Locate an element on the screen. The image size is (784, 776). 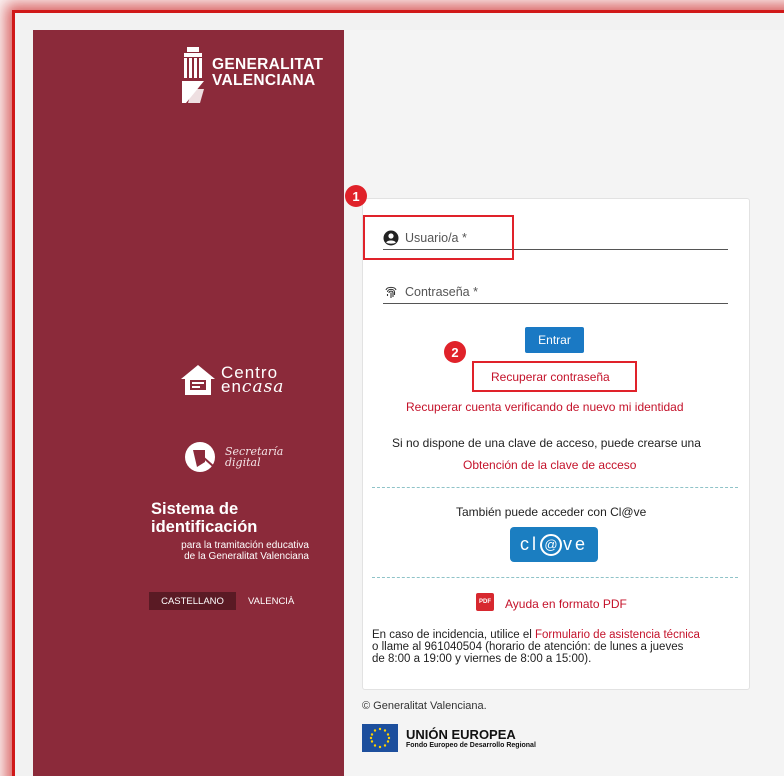
step-badge-1: 1 is located at coordinates (356, 196).